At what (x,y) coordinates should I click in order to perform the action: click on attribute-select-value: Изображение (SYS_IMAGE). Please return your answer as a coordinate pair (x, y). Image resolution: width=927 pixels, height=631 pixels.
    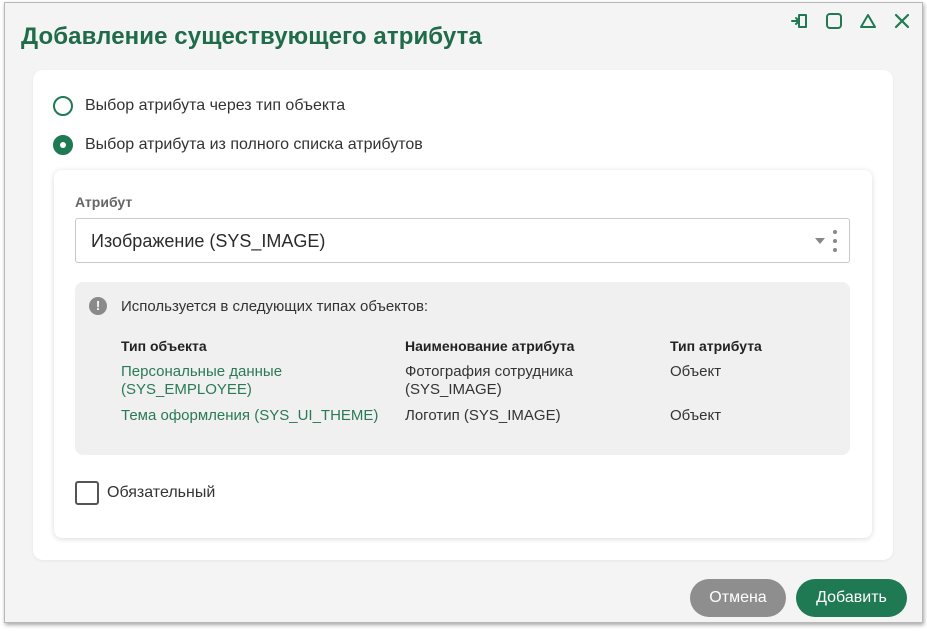
    Looking at the image, I should click on (208, 241).